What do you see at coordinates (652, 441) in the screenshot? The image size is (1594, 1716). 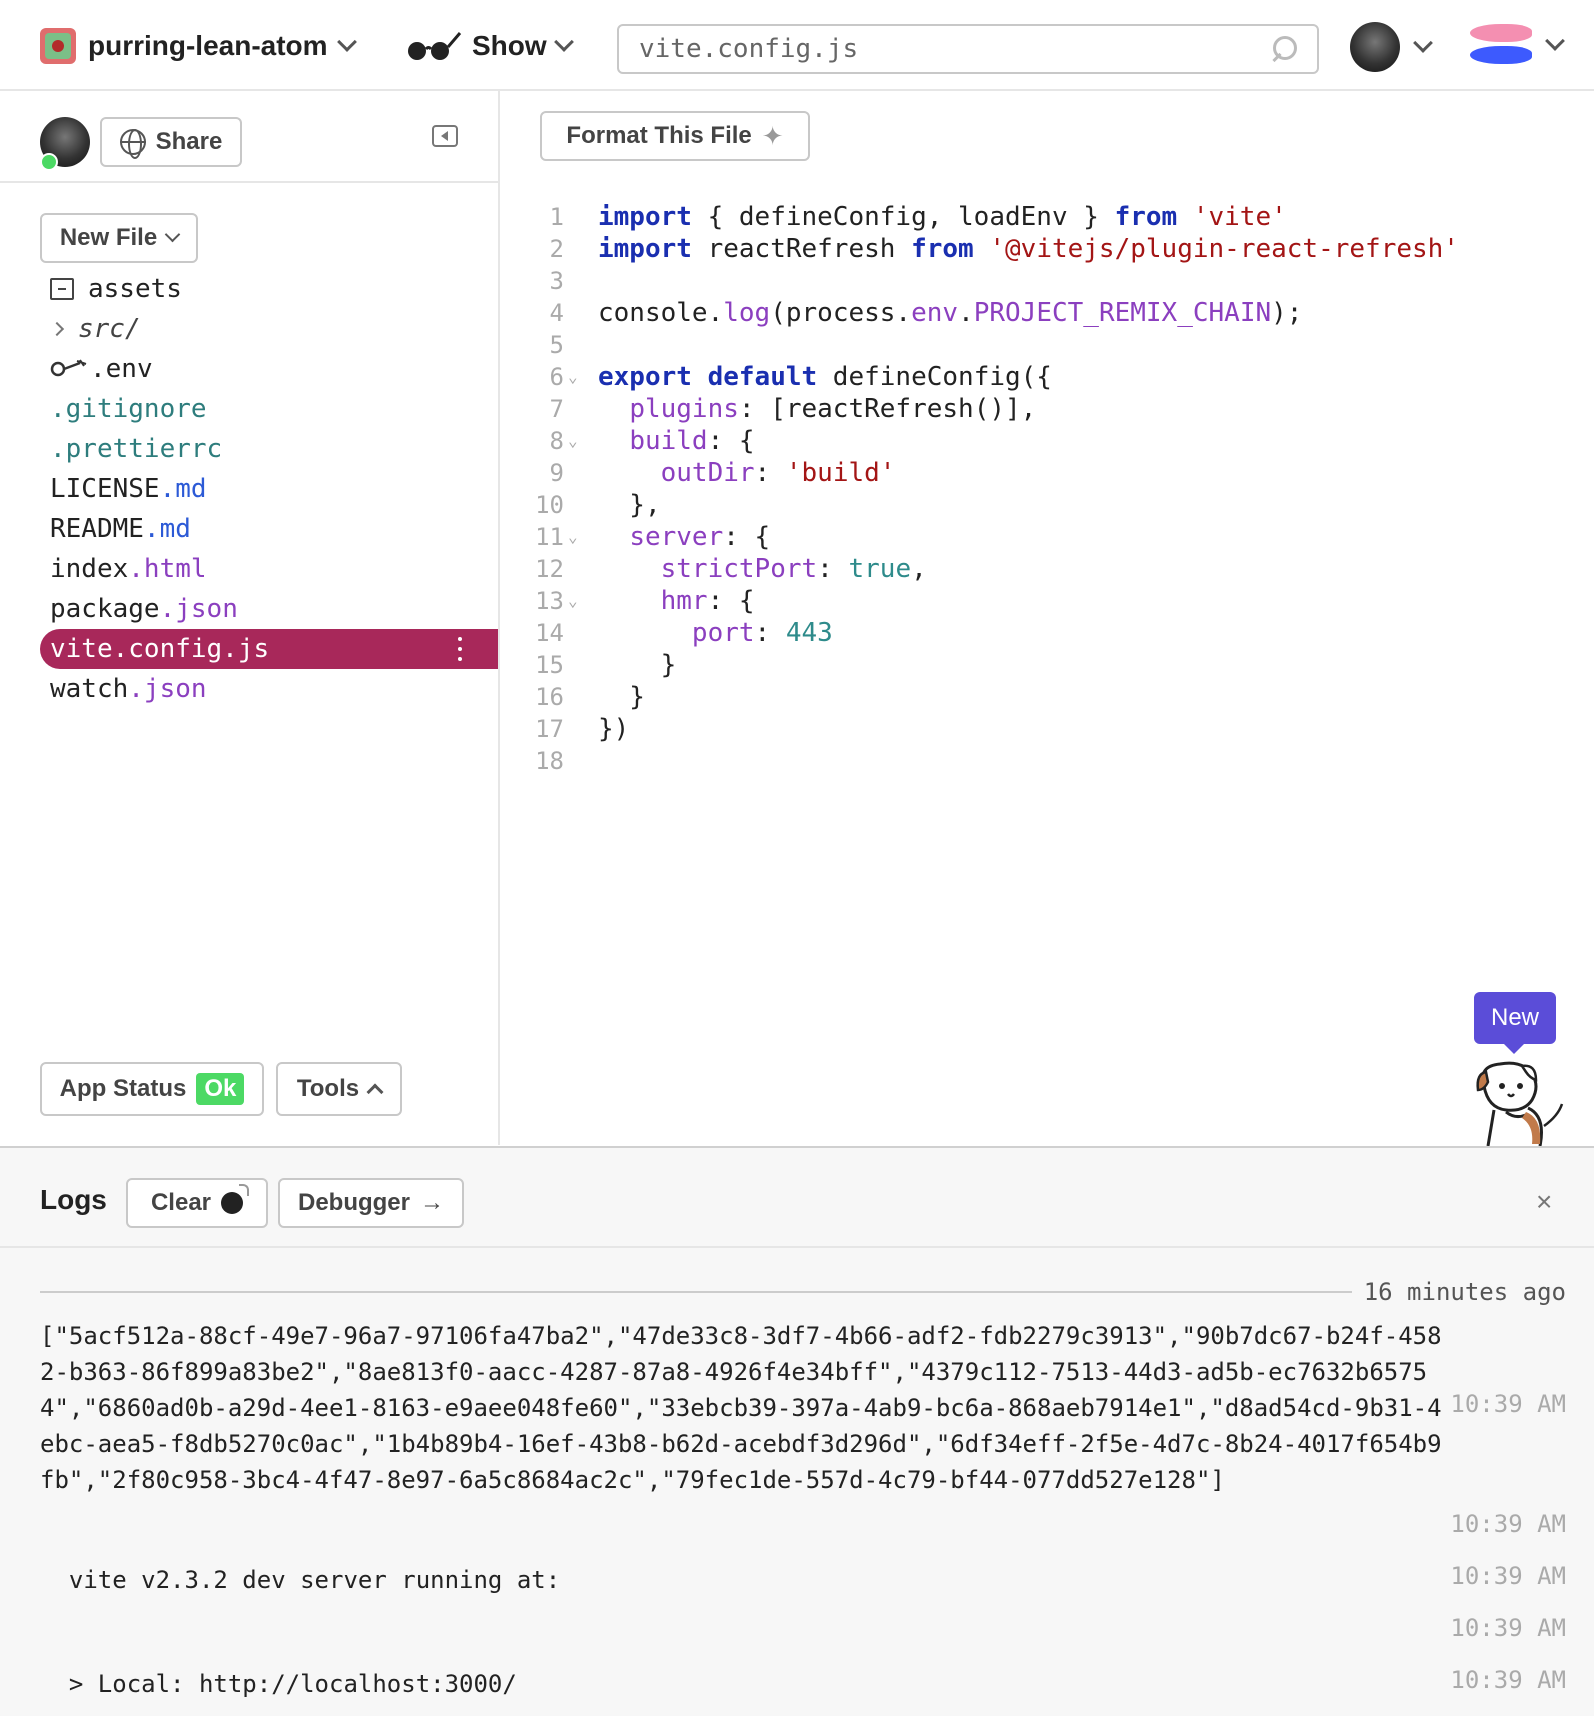 I see `code-line: 8 ⌄ build: {` at bounding box center [652, 441].